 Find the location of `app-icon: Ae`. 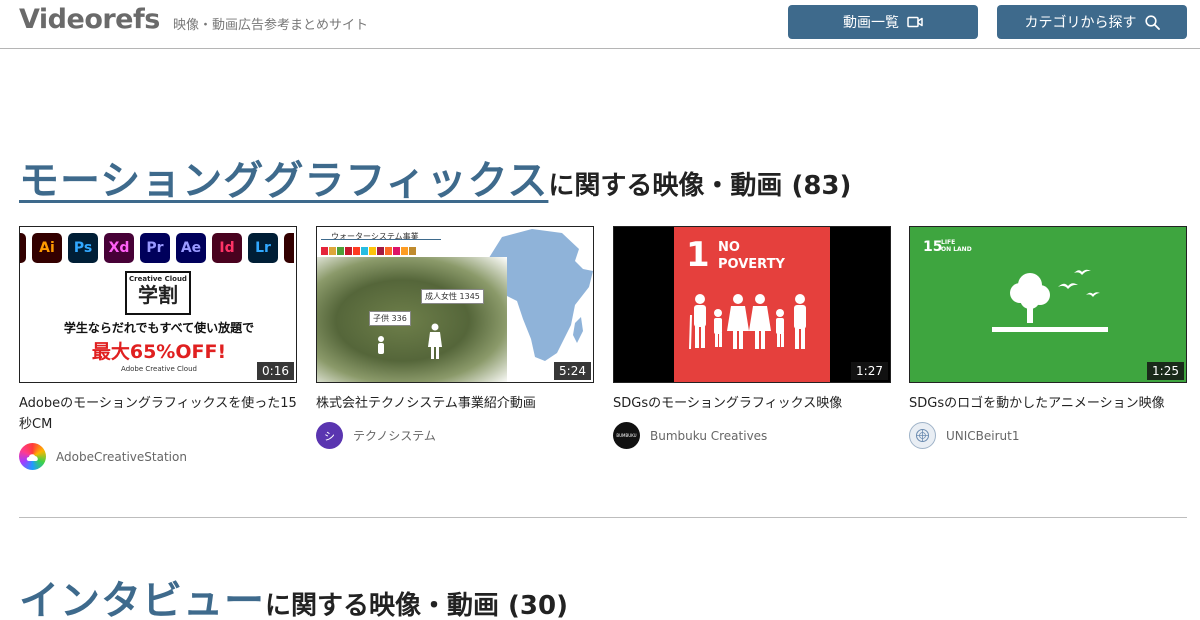

app-icon: Ae is located at coordinates (191, 248).